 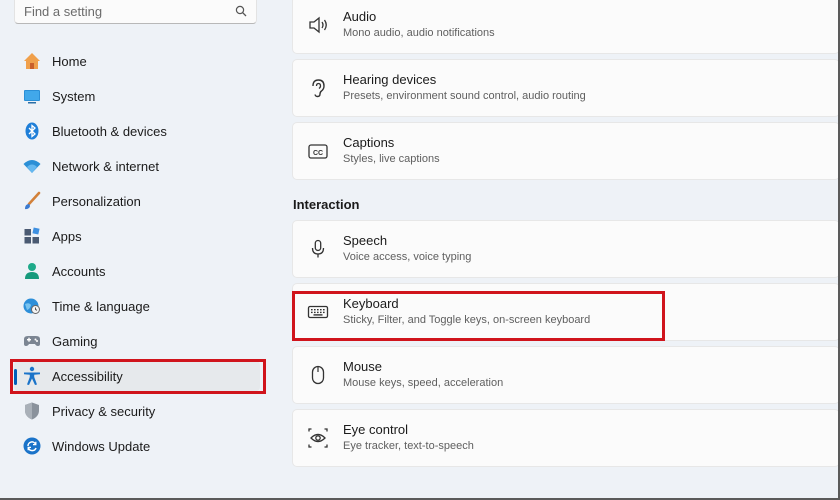 What do you see at coordinates (67, 236) in the screenshot?
I see `sidebar-item-label: Apps` at bounding box center [67, 236].